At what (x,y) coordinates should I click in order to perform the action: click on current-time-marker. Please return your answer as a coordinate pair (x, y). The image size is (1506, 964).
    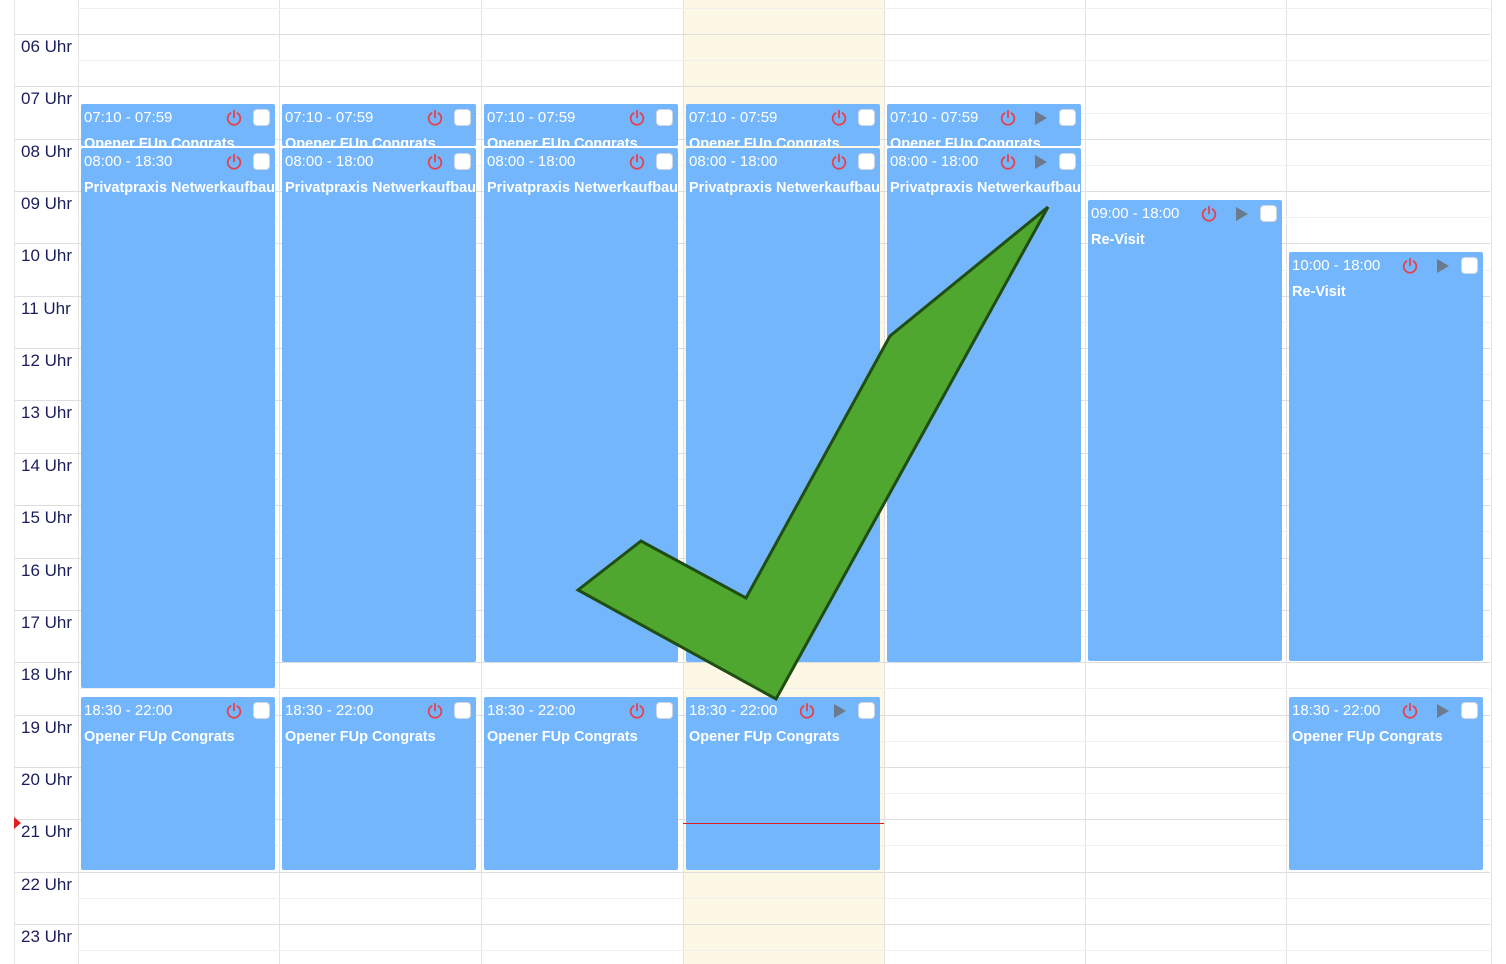
    Looking at the image, I should click on (17, 823).